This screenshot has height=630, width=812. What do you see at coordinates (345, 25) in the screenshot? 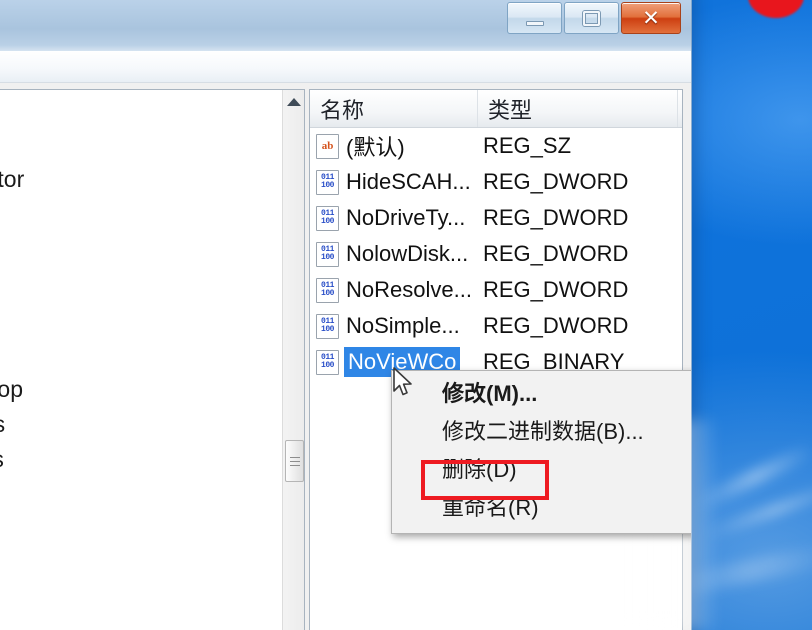
I see `title-bar: ✕` at bounding box center [345, 25].